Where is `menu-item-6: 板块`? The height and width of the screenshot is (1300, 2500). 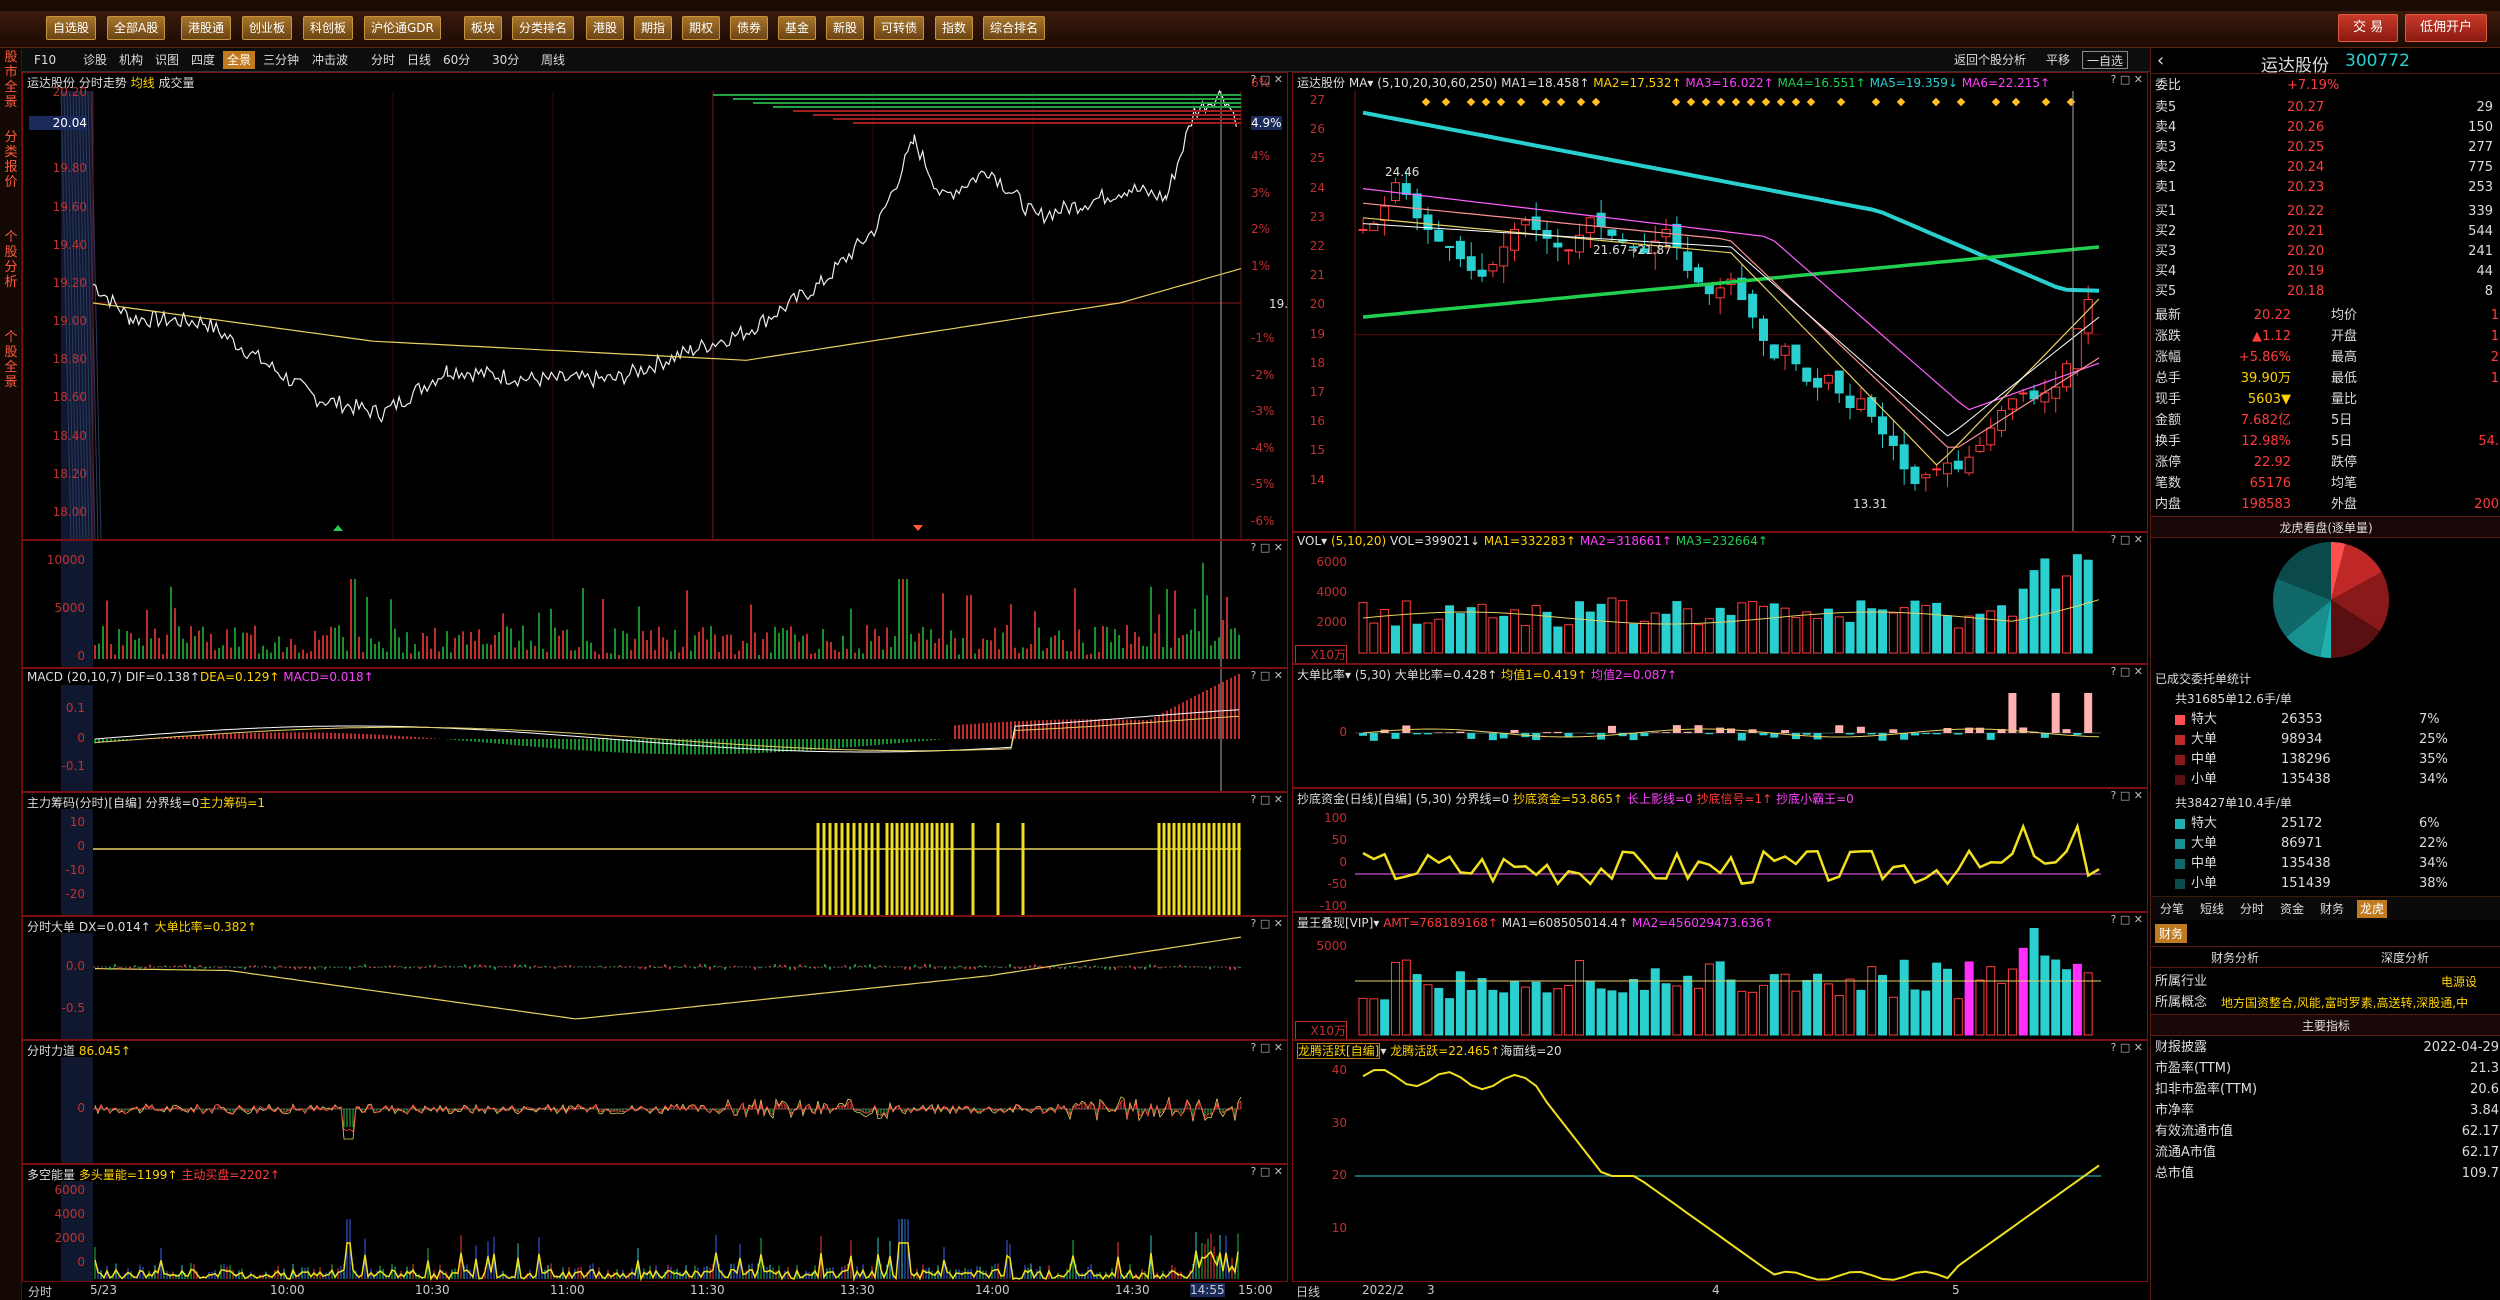 menu-item-6: 板块 is located at coordinates (483, 28).